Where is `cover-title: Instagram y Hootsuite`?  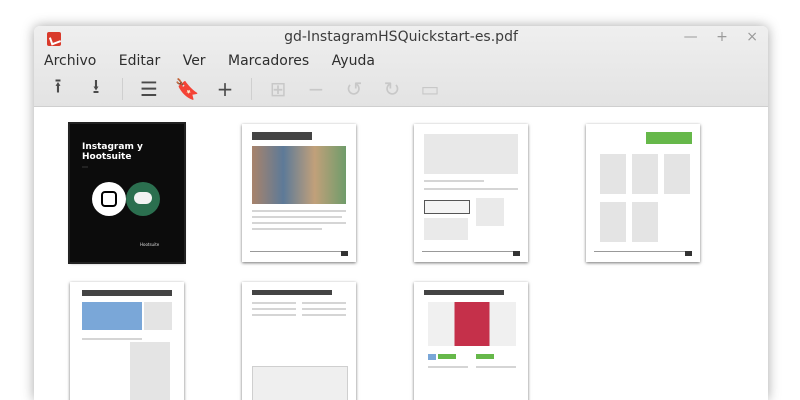 cover-title: Instagram y Hootsuite is located at coordinates (112, 152).